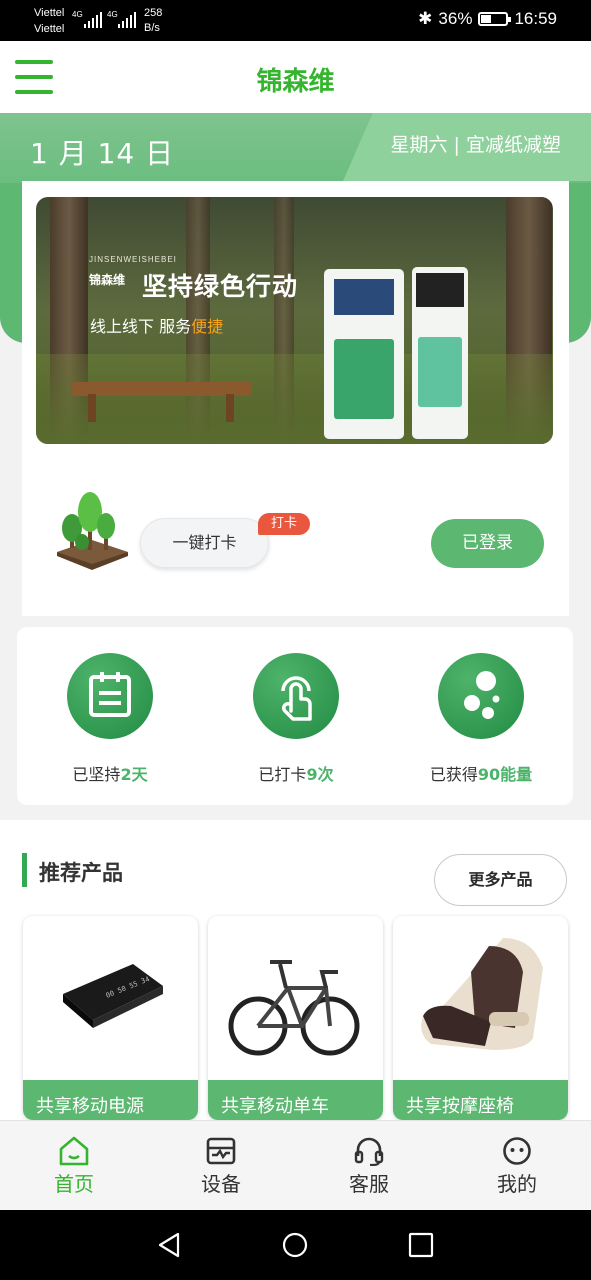 The height and width of the screenshot is (1280, 591). What do you see at coordinates (481, 696) in the screenshot?
I see `bubbles-icon` at bounding box center [481, 696].